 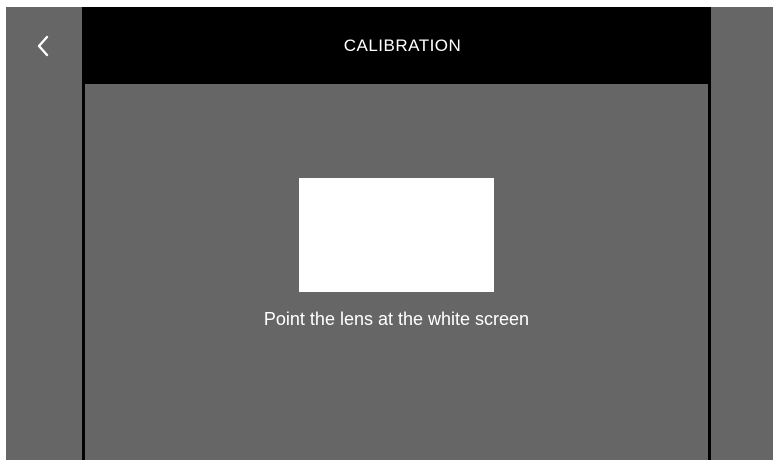 I want to click on chevron-left-icon, so click(x=43, y=46).